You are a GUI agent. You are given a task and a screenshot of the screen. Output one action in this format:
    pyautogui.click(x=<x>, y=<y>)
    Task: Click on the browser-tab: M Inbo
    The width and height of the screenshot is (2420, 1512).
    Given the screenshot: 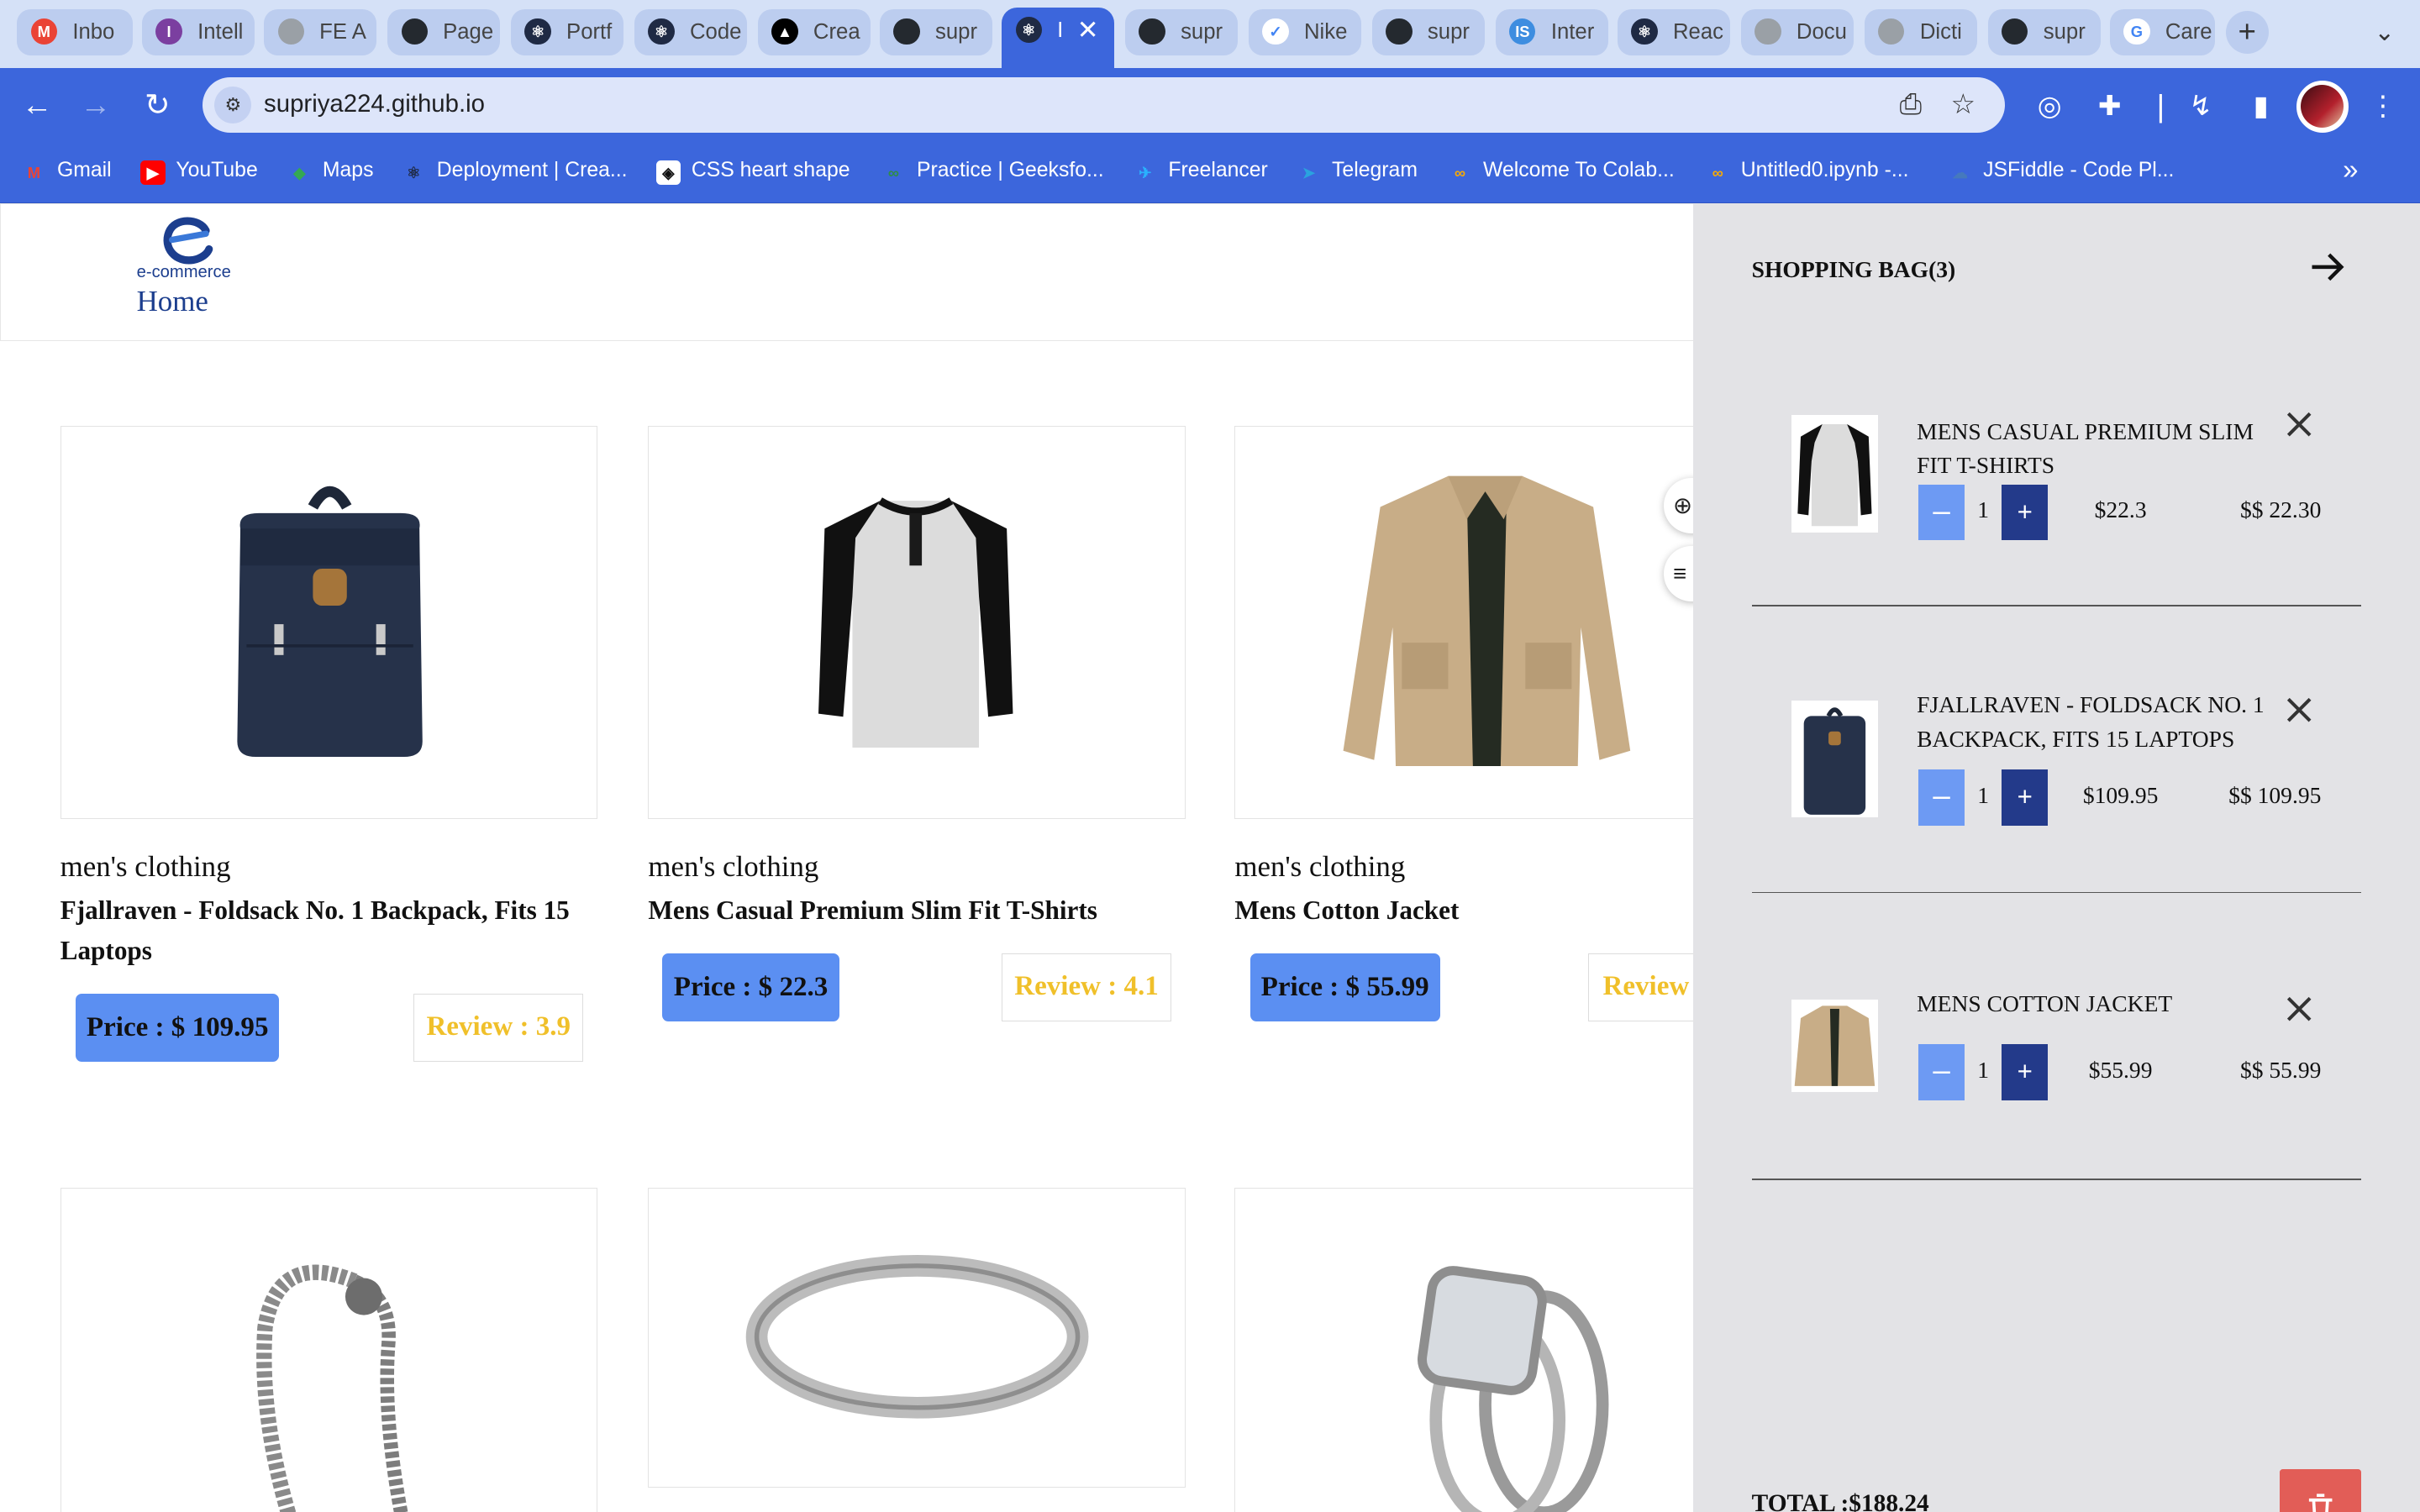 What is the action you would take?
    pyautogui.click(x=75, y=32)
    